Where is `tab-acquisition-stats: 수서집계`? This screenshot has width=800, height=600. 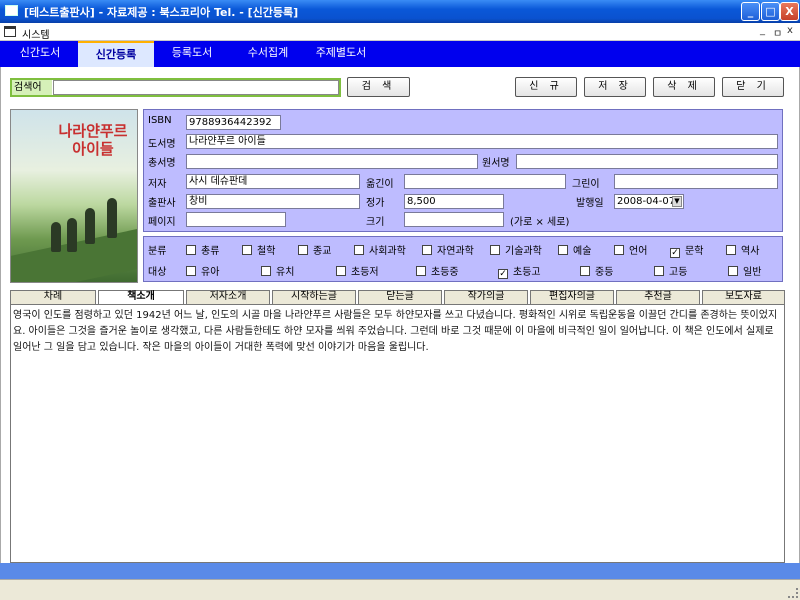 tab-acquisition-stats: 수서집계 is located at coordinates (268, 54).